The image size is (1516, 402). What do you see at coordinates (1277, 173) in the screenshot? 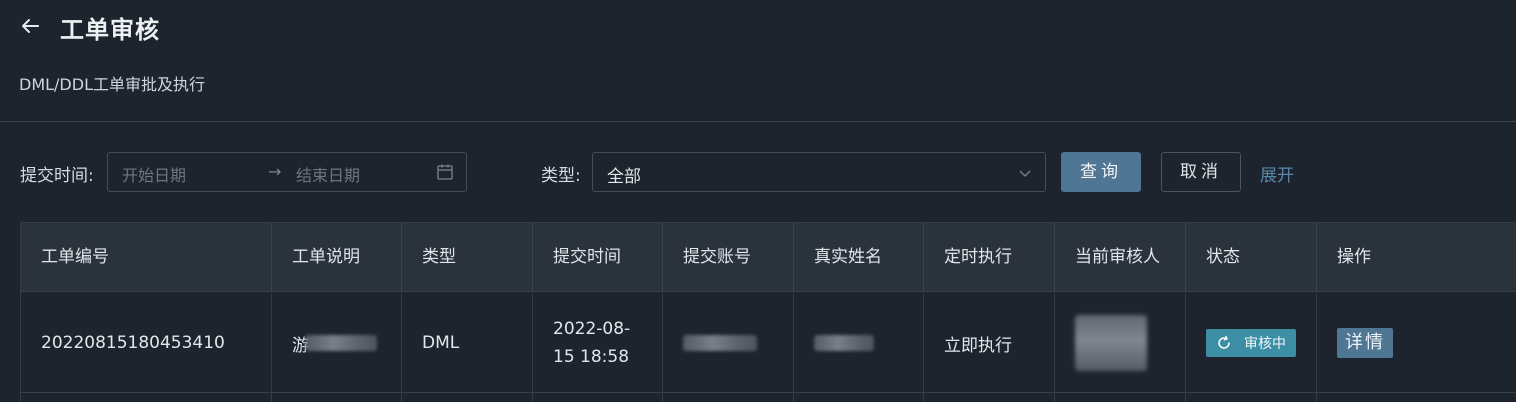
I see `expand-link: 展开` at bounding box center [1277, 173].